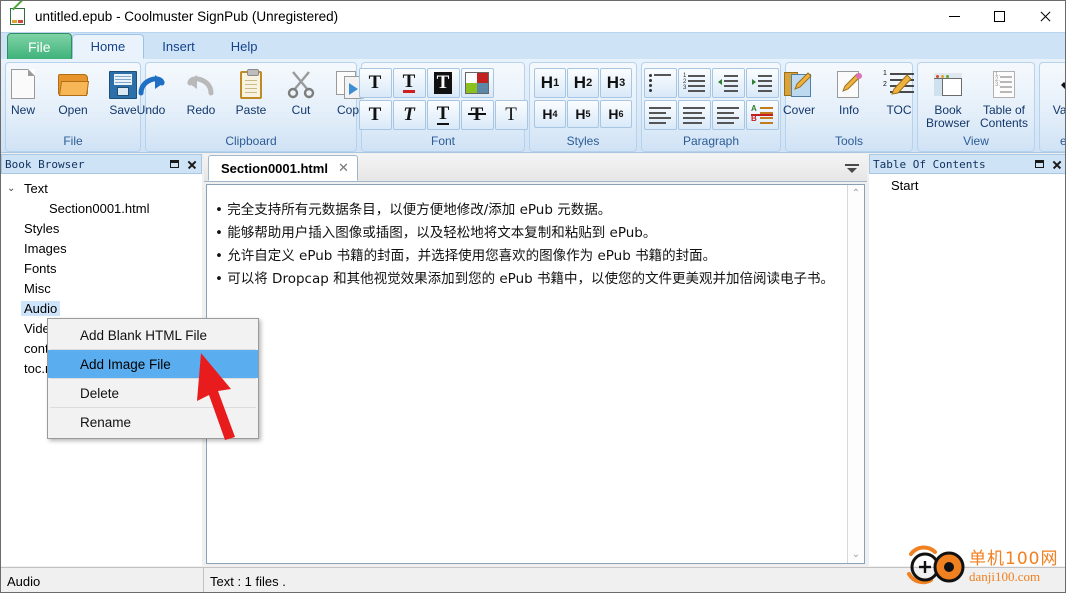 The height and width of the screenshot is (593, 1066). I want to click on status-left: Audio, so click(102, 579).